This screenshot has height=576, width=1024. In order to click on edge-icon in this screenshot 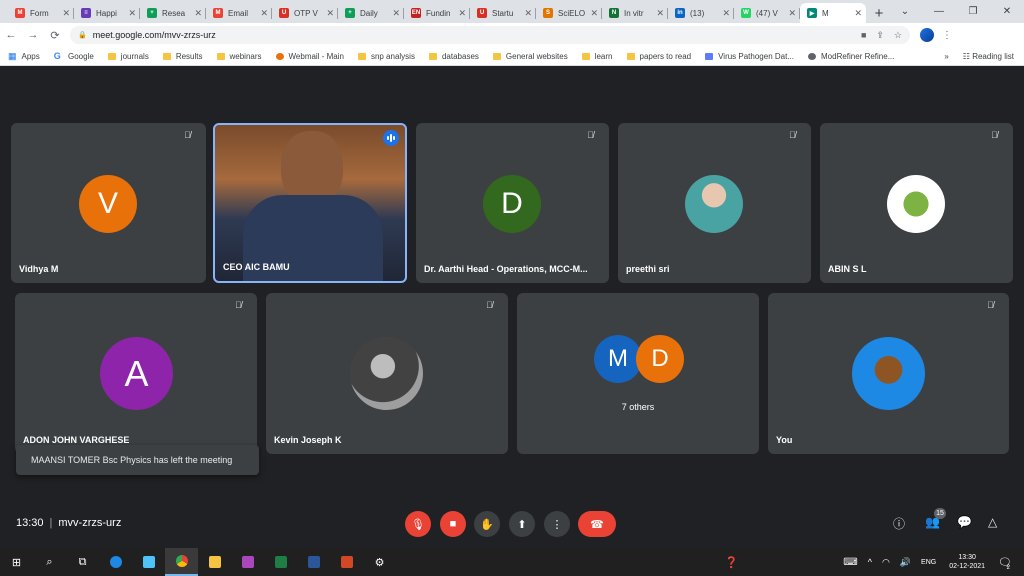, I will do `click(115, 562)`.